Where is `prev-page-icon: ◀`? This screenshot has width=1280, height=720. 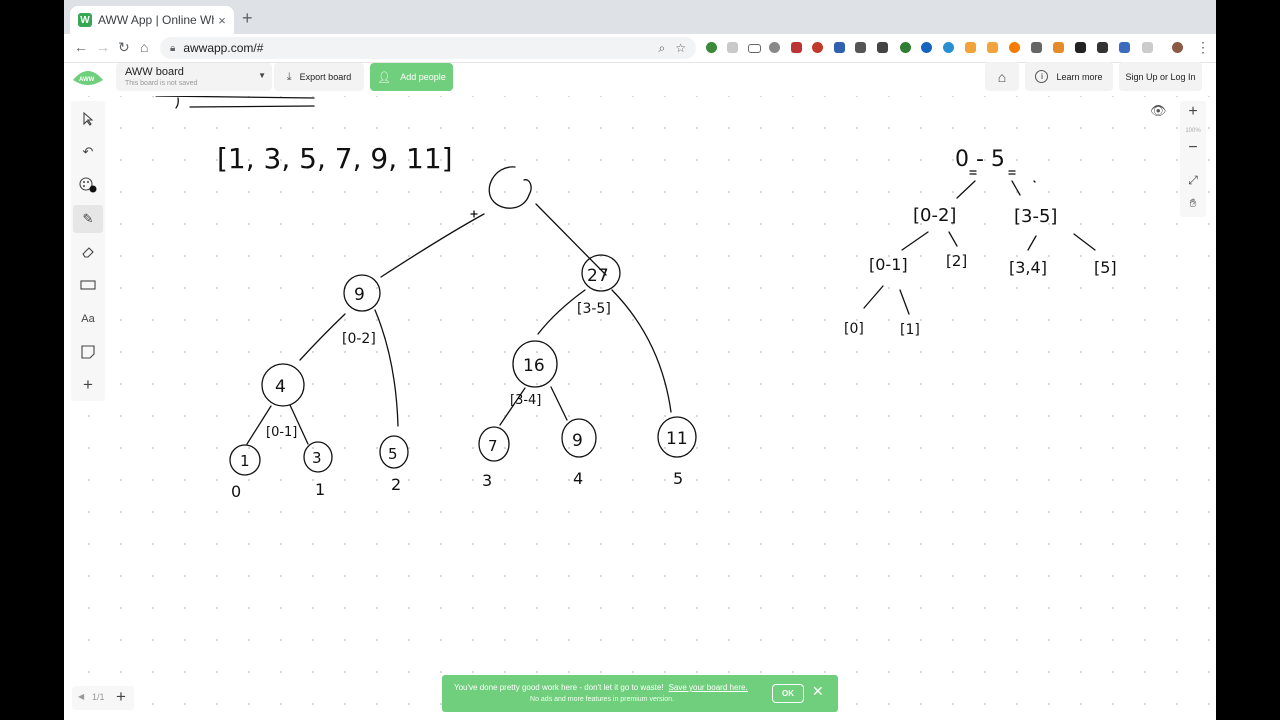
prev-page-icon: ◀ is located at coordinates (81, 696).